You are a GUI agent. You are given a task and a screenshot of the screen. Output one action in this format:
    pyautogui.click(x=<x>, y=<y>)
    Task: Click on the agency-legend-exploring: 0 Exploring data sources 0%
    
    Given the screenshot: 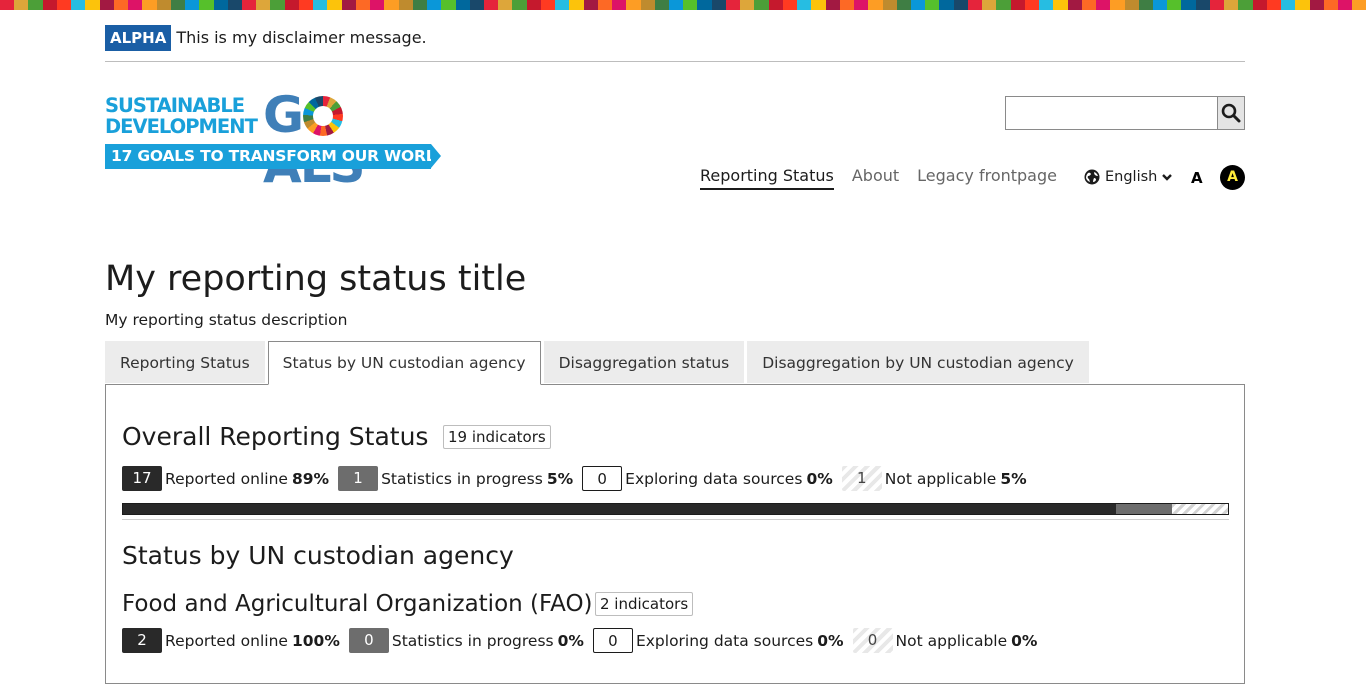 What is the action you would take?
    pyautogui.click(x=718, y=640)
    